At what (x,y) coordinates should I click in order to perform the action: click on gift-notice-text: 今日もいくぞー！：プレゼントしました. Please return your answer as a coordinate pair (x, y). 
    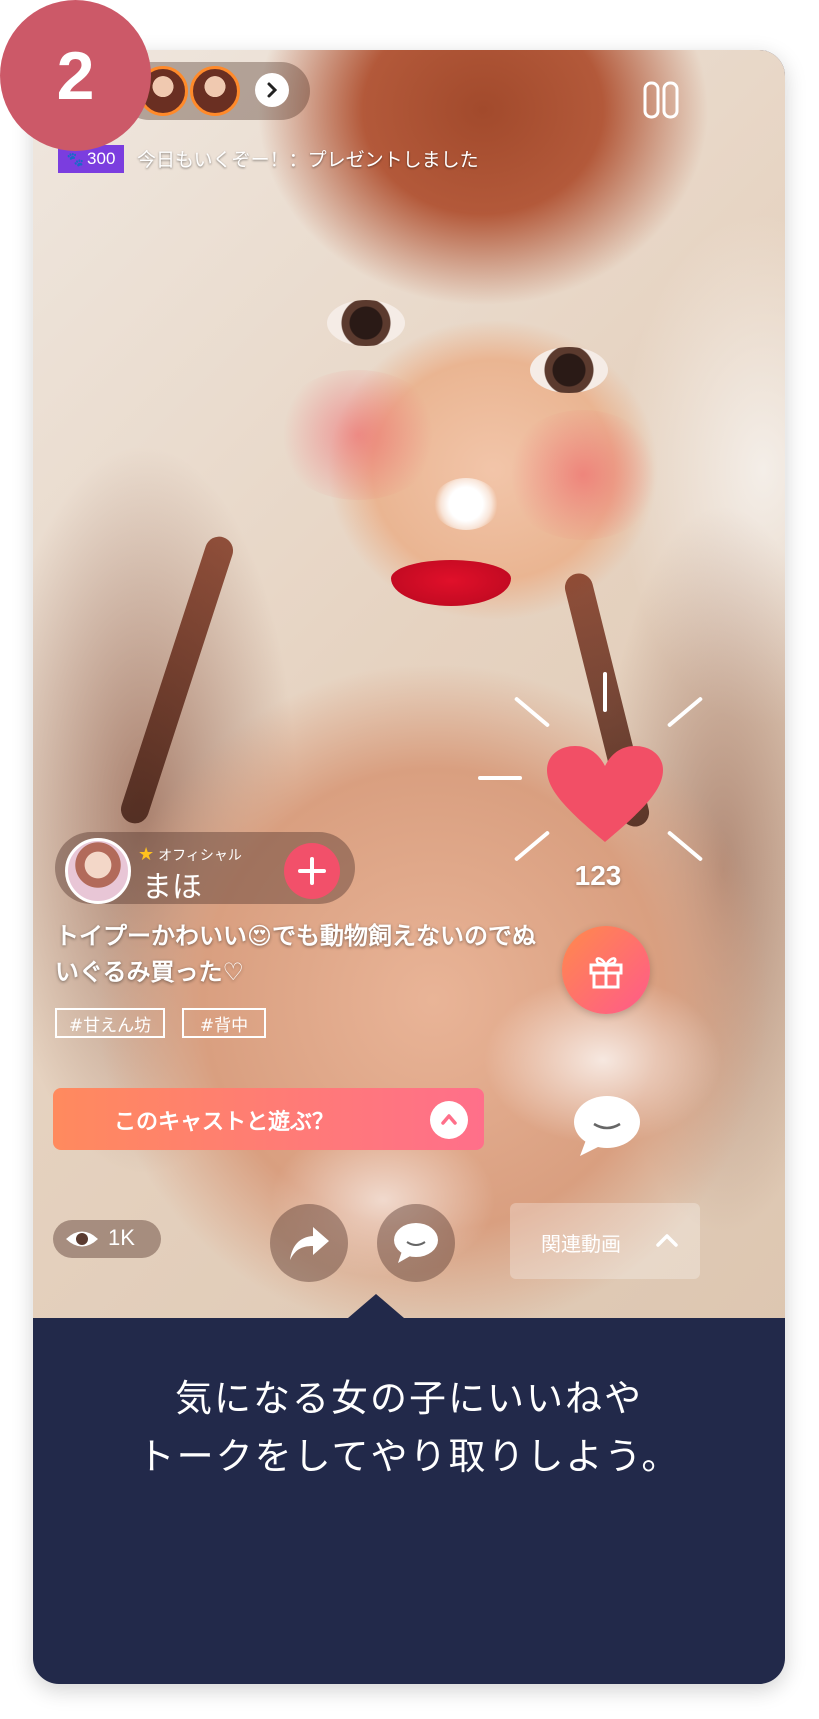
    Looking at the image, I should click on (308, 160).